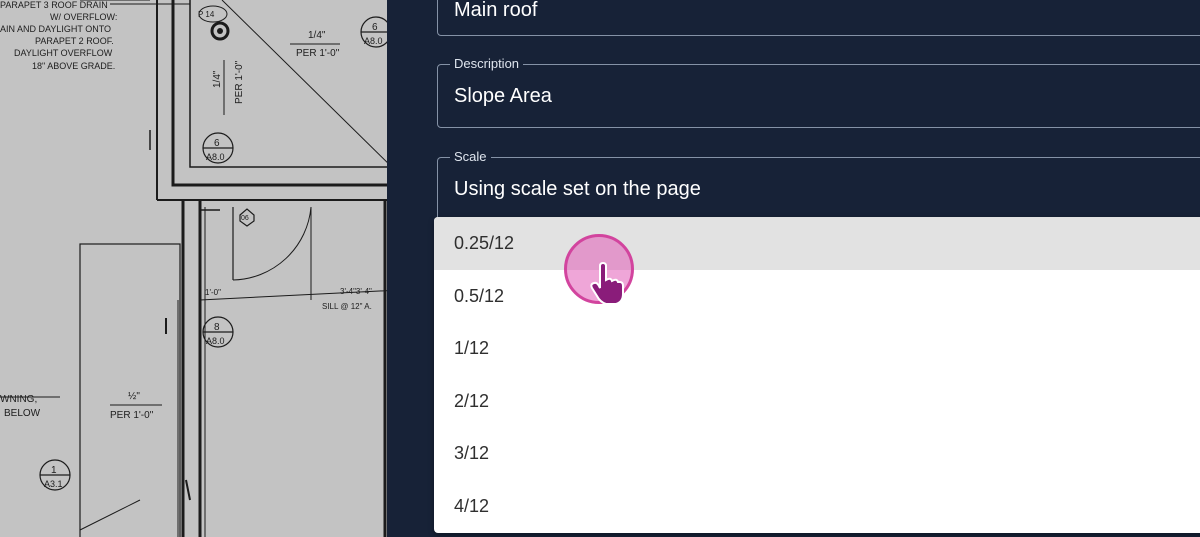  What do you see at coordinates (818, 92) in the screenshot?
I see `description-field: Description Slope Area` at bounding box center [818, 92].